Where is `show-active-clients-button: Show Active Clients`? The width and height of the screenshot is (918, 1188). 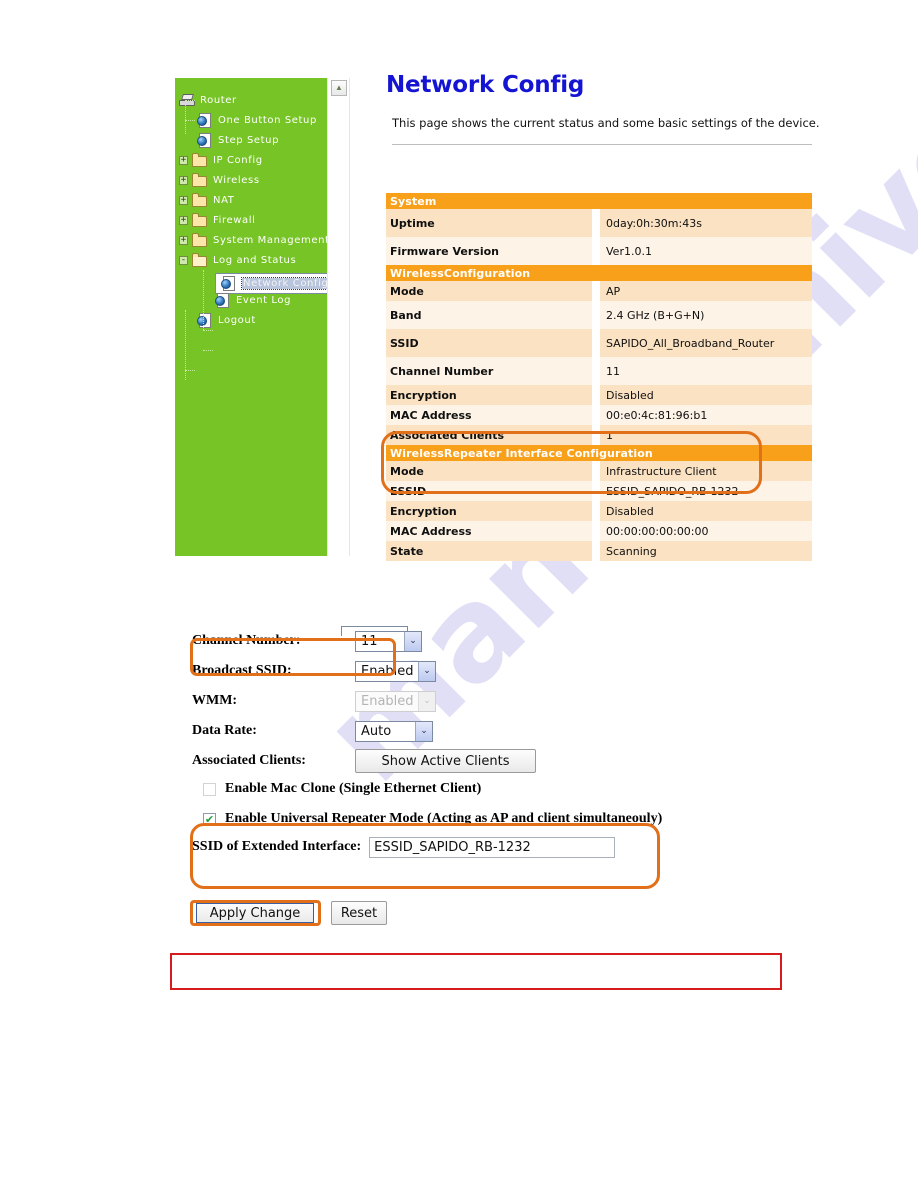
show-active-clients-button: Show Active Clients is located at coordinates (445, 761).